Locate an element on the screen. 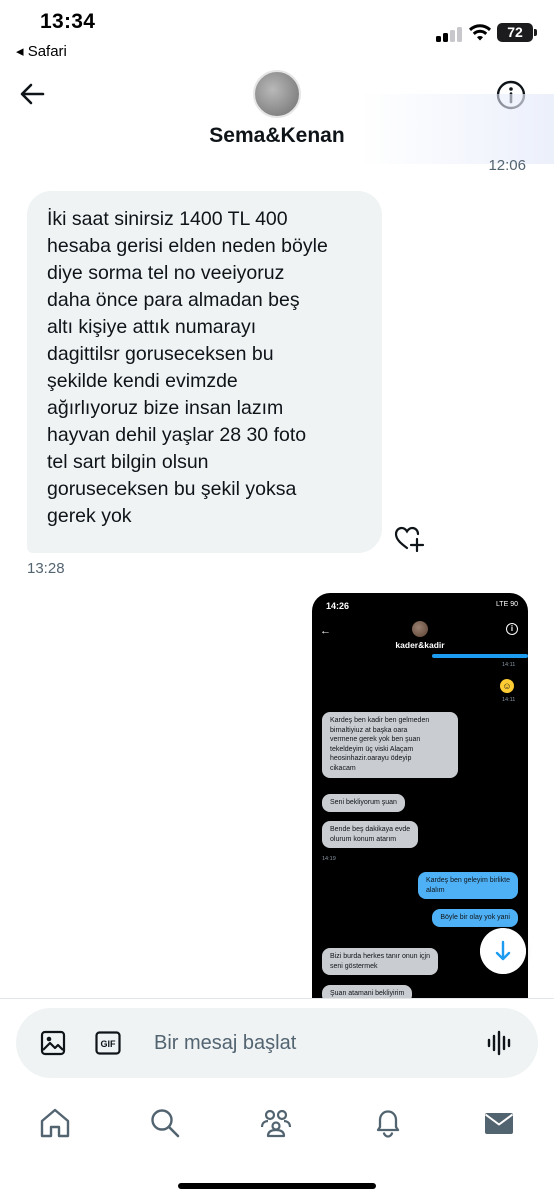 The height and width of the screenshot is (1200, 554). contact-avatar is located at coordinates (277, 94).